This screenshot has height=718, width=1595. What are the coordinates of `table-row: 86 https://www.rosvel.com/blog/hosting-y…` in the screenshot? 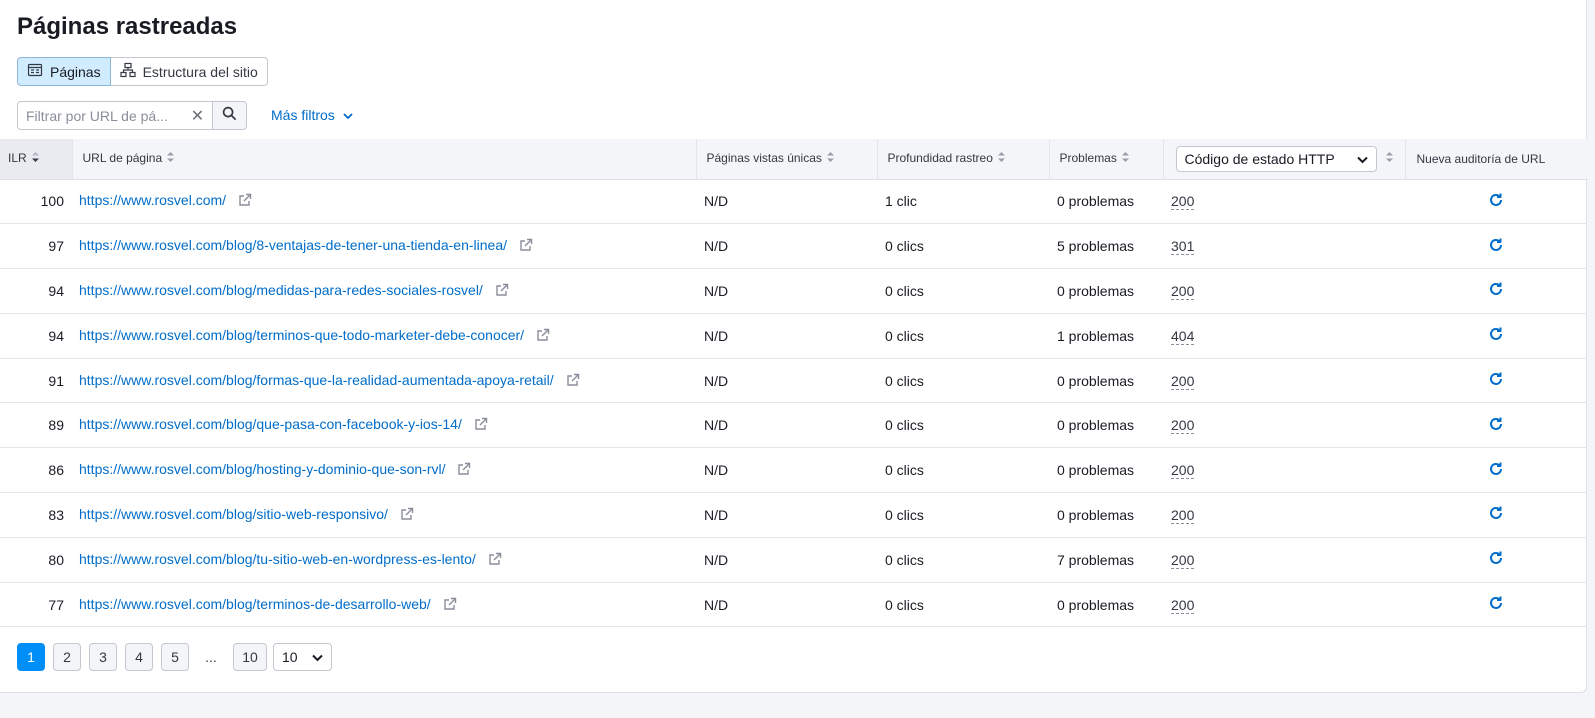 It's located at (793, 470).